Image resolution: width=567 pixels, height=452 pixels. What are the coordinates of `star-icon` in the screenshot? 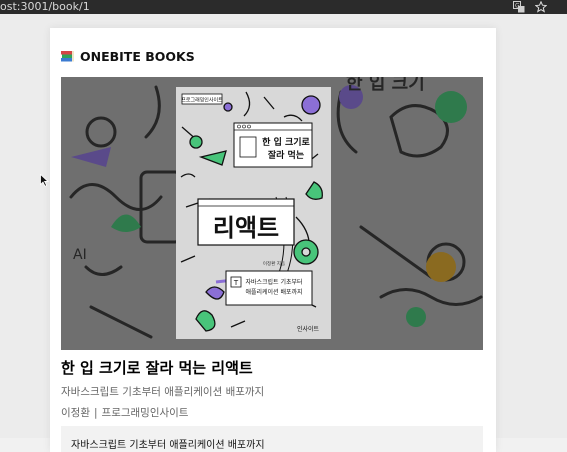 It's located at (541, 6).